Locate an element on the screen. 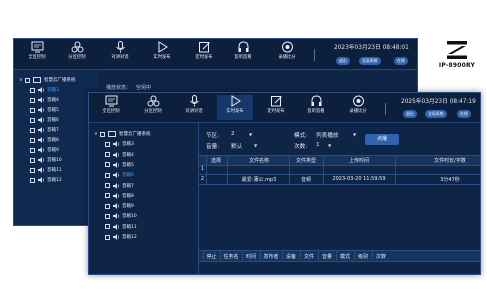  mode-select: 列表播放 is located at coordinates (327, 135).